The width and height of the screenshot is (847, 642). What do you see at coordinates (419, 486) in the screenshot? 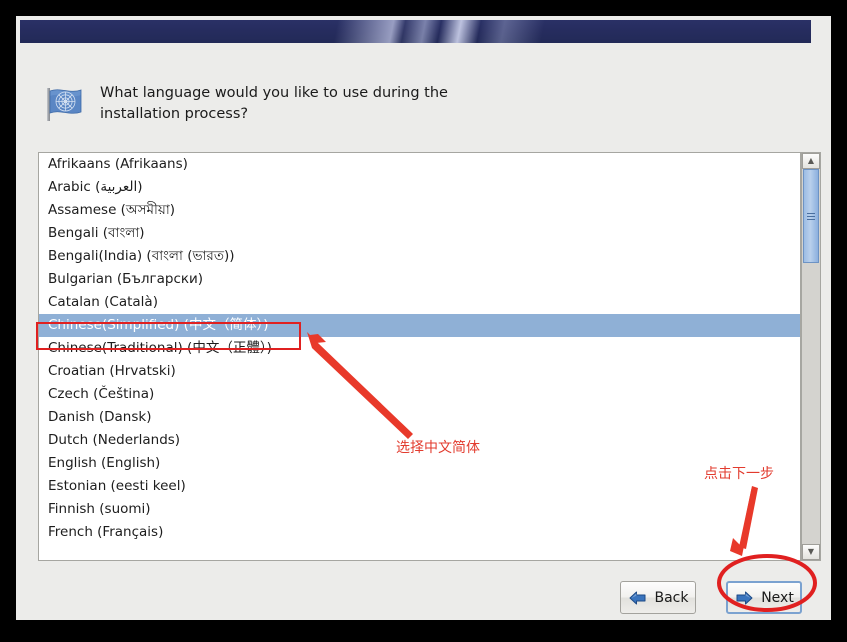
I see `language-list-item: Estonian (eesti keel)` at bounding box center [419, 486].